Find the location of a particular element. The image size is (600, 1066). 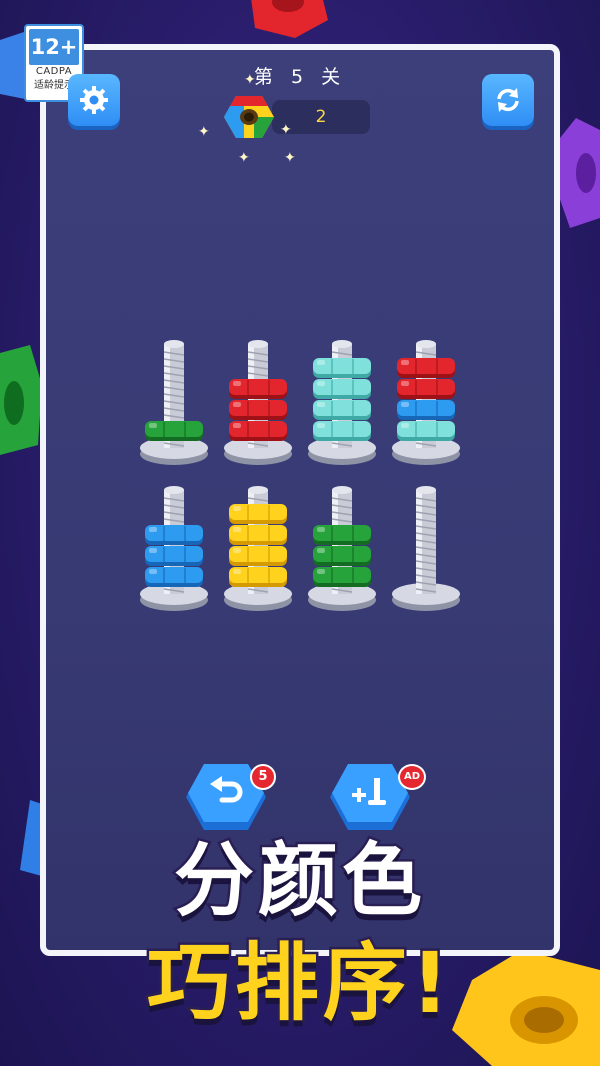

add-peg-icon is located at coordinates (369, 791).